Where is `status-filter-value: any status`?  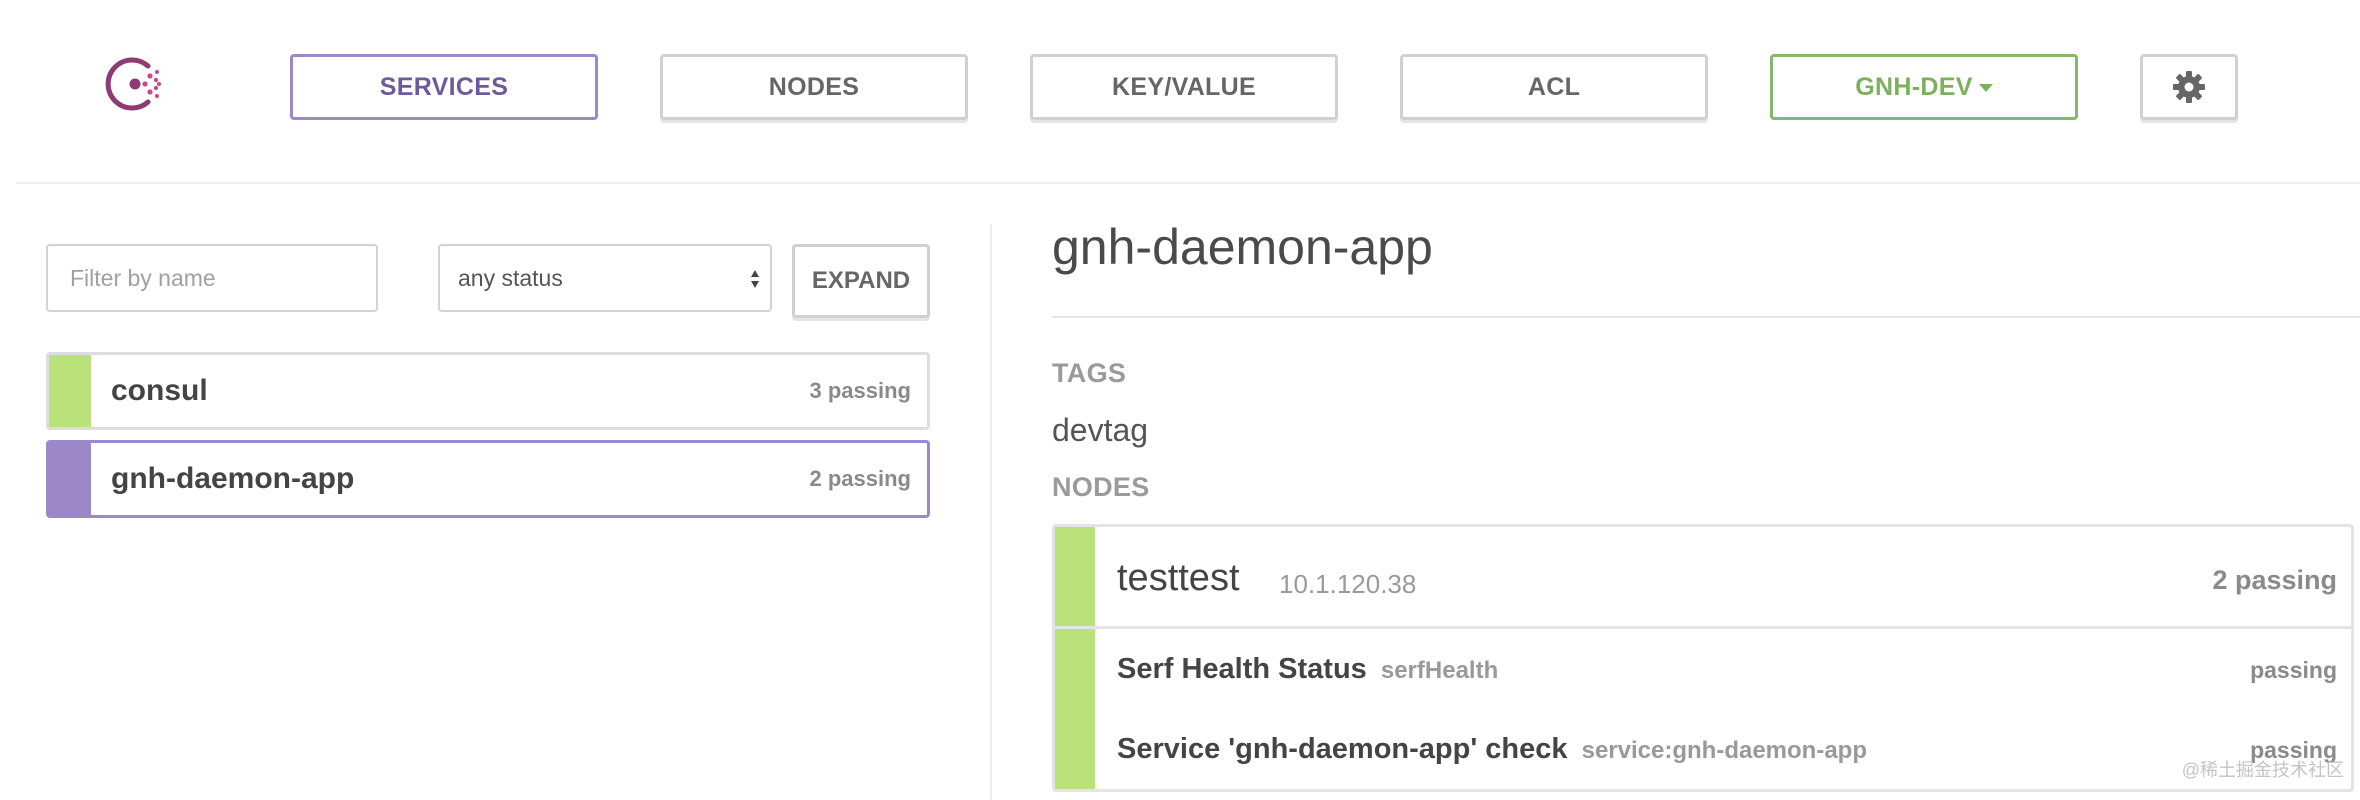
status-filter-value: any status is located at coordinates (510, 277).